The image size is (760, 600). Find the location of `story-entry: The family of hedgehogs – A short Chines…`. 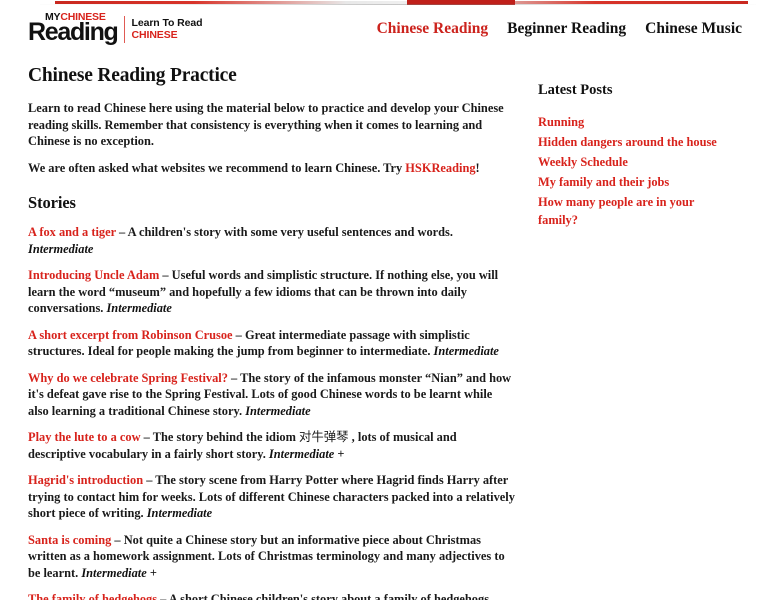

story-entry: The family of hedgehogs – A short Chines… is located at coordinates (271, 595).